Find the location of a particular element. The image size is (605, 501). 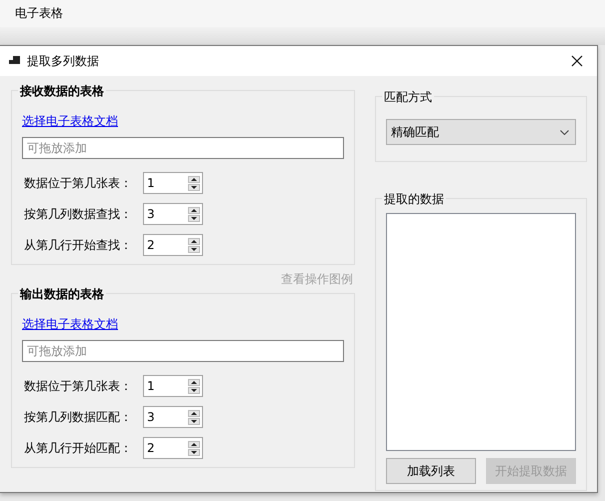

dialog-title: 提取多列数据 is located at coordinates (63, 61).